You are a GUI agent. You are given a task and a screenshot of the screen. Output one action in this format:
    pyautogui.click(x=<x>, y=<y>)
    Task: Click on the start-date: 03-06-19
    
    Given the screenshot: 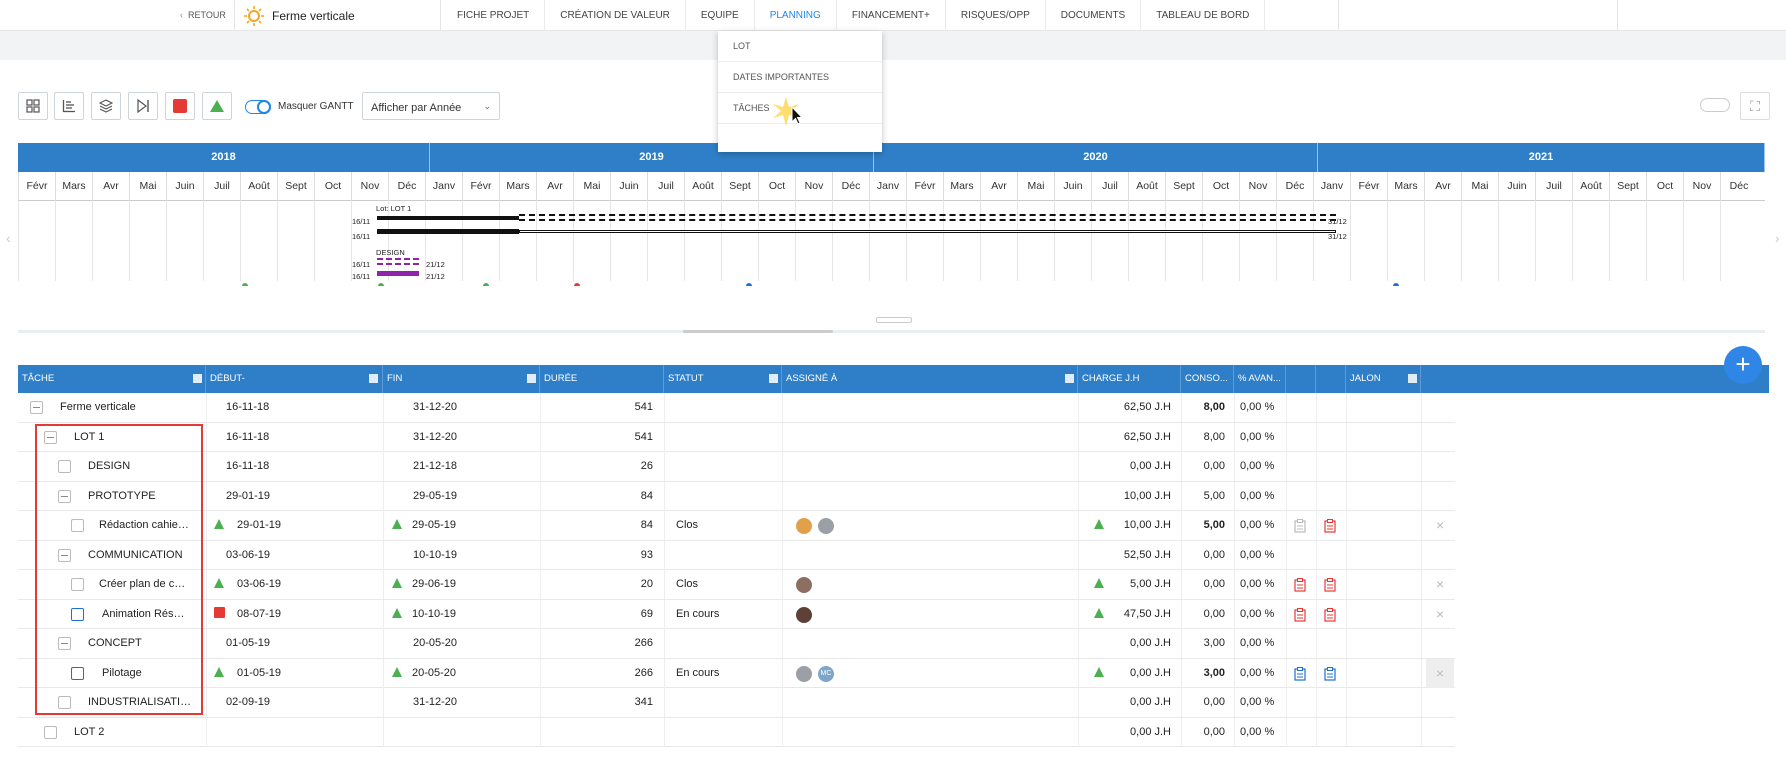 What is the action you would take?
    pyautogui.click(x=248, y=555)
    